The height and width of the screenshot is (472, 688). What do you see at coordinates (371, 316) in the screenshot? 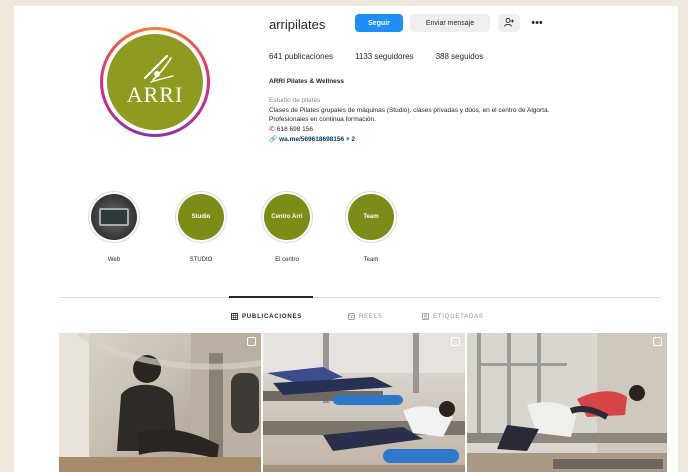
I see `tab-label: REELS` at bounding box center [371, 316].